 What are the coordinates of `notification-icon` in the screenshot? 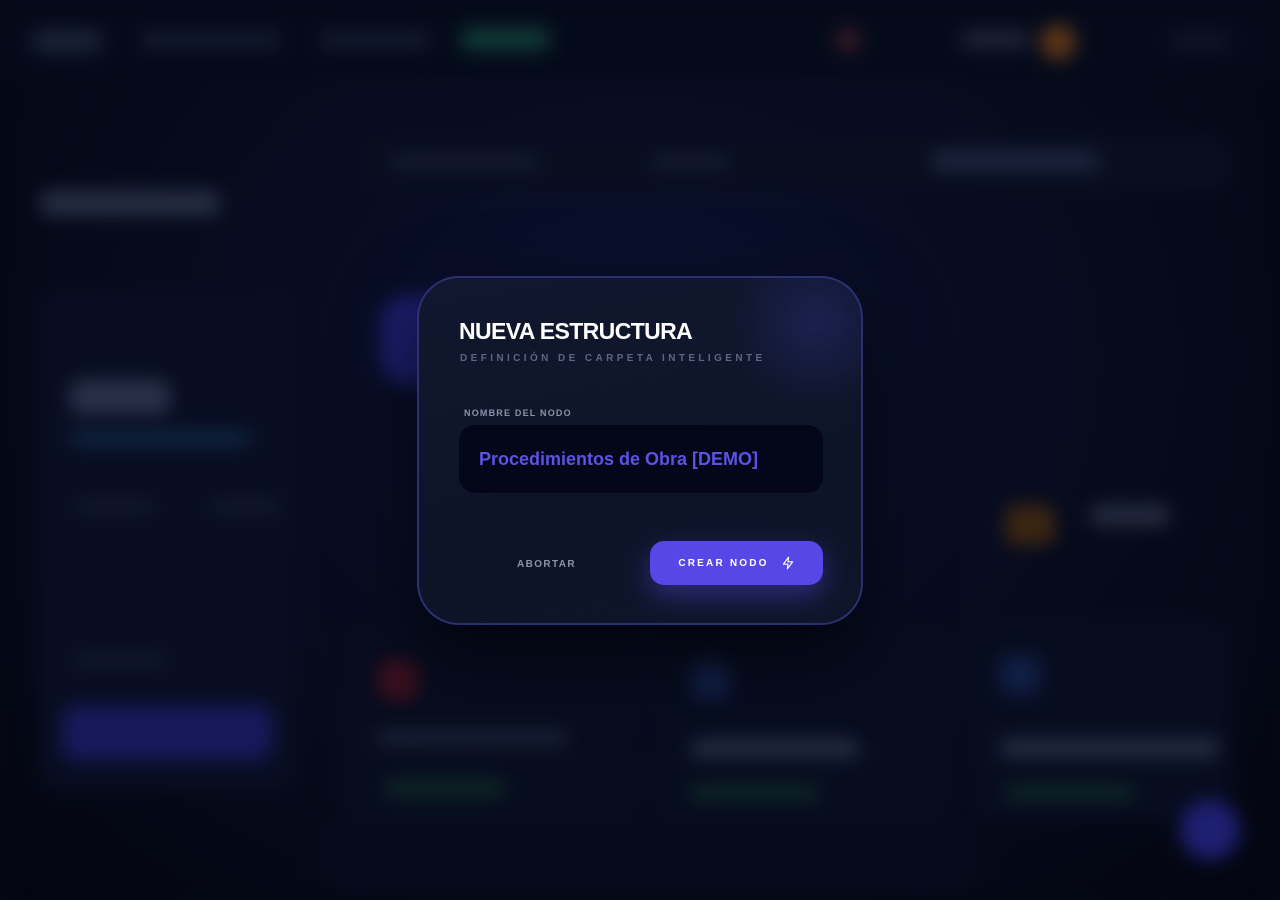 It's located at (848, 40).